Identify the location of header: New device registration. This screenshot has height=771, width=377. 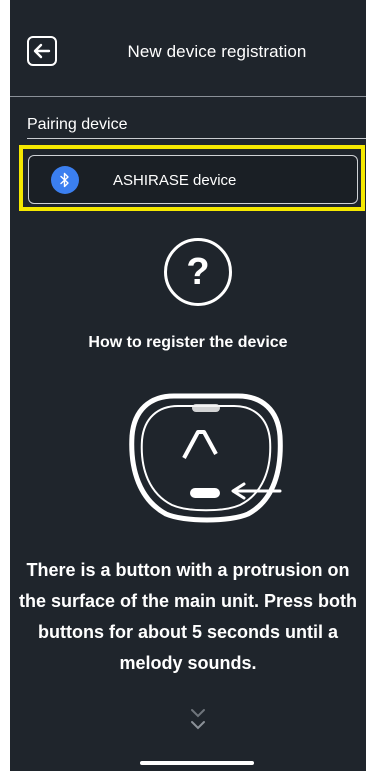
(188, 48).